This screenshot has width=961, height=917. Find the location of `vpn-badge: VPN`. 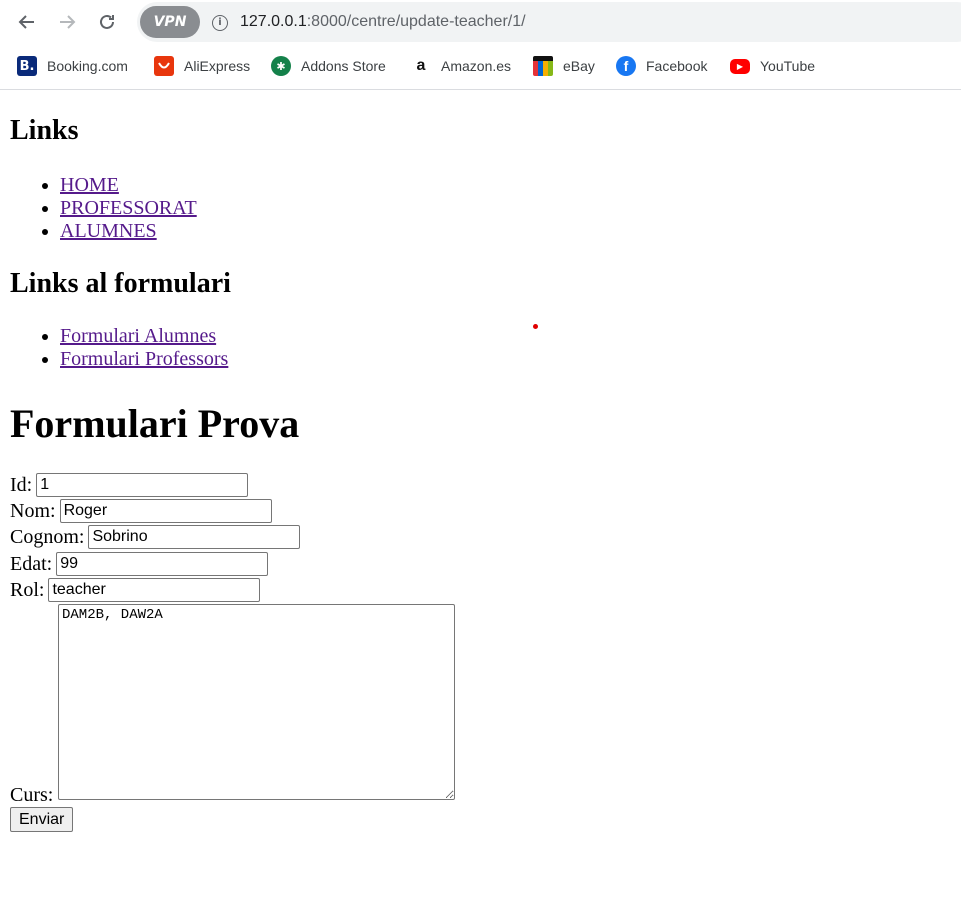

vpn-badge: VPN is located at coordinates (170, 22).